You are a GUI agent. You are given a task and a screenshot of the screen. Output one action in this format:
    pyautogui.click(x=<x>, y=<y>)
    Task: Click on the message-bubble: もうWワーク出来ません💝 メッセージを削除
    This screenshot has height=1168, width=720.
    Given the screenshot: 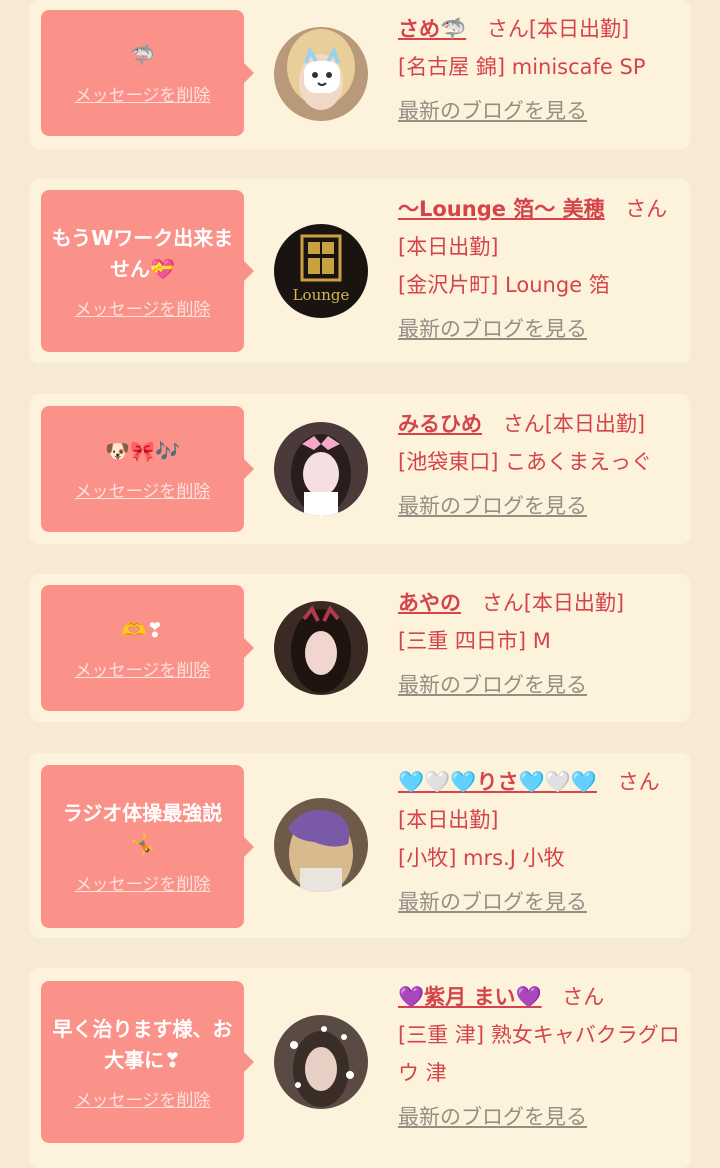 What is the action you would take?
    pyautogui.click(x=147, y=271)
    